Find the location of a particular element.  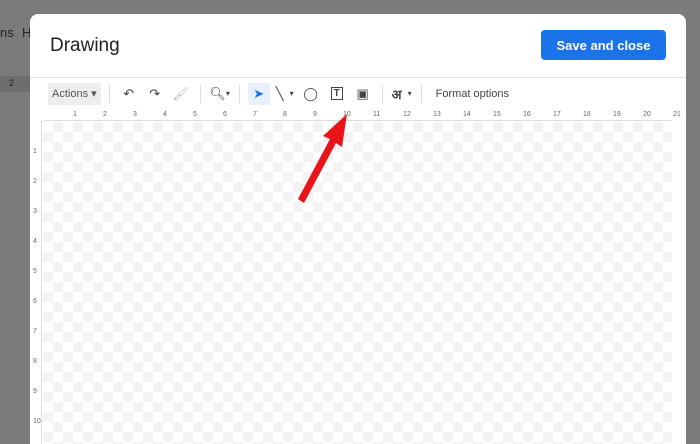

dialog-title: Drawing is located at coordinates (85, 45).